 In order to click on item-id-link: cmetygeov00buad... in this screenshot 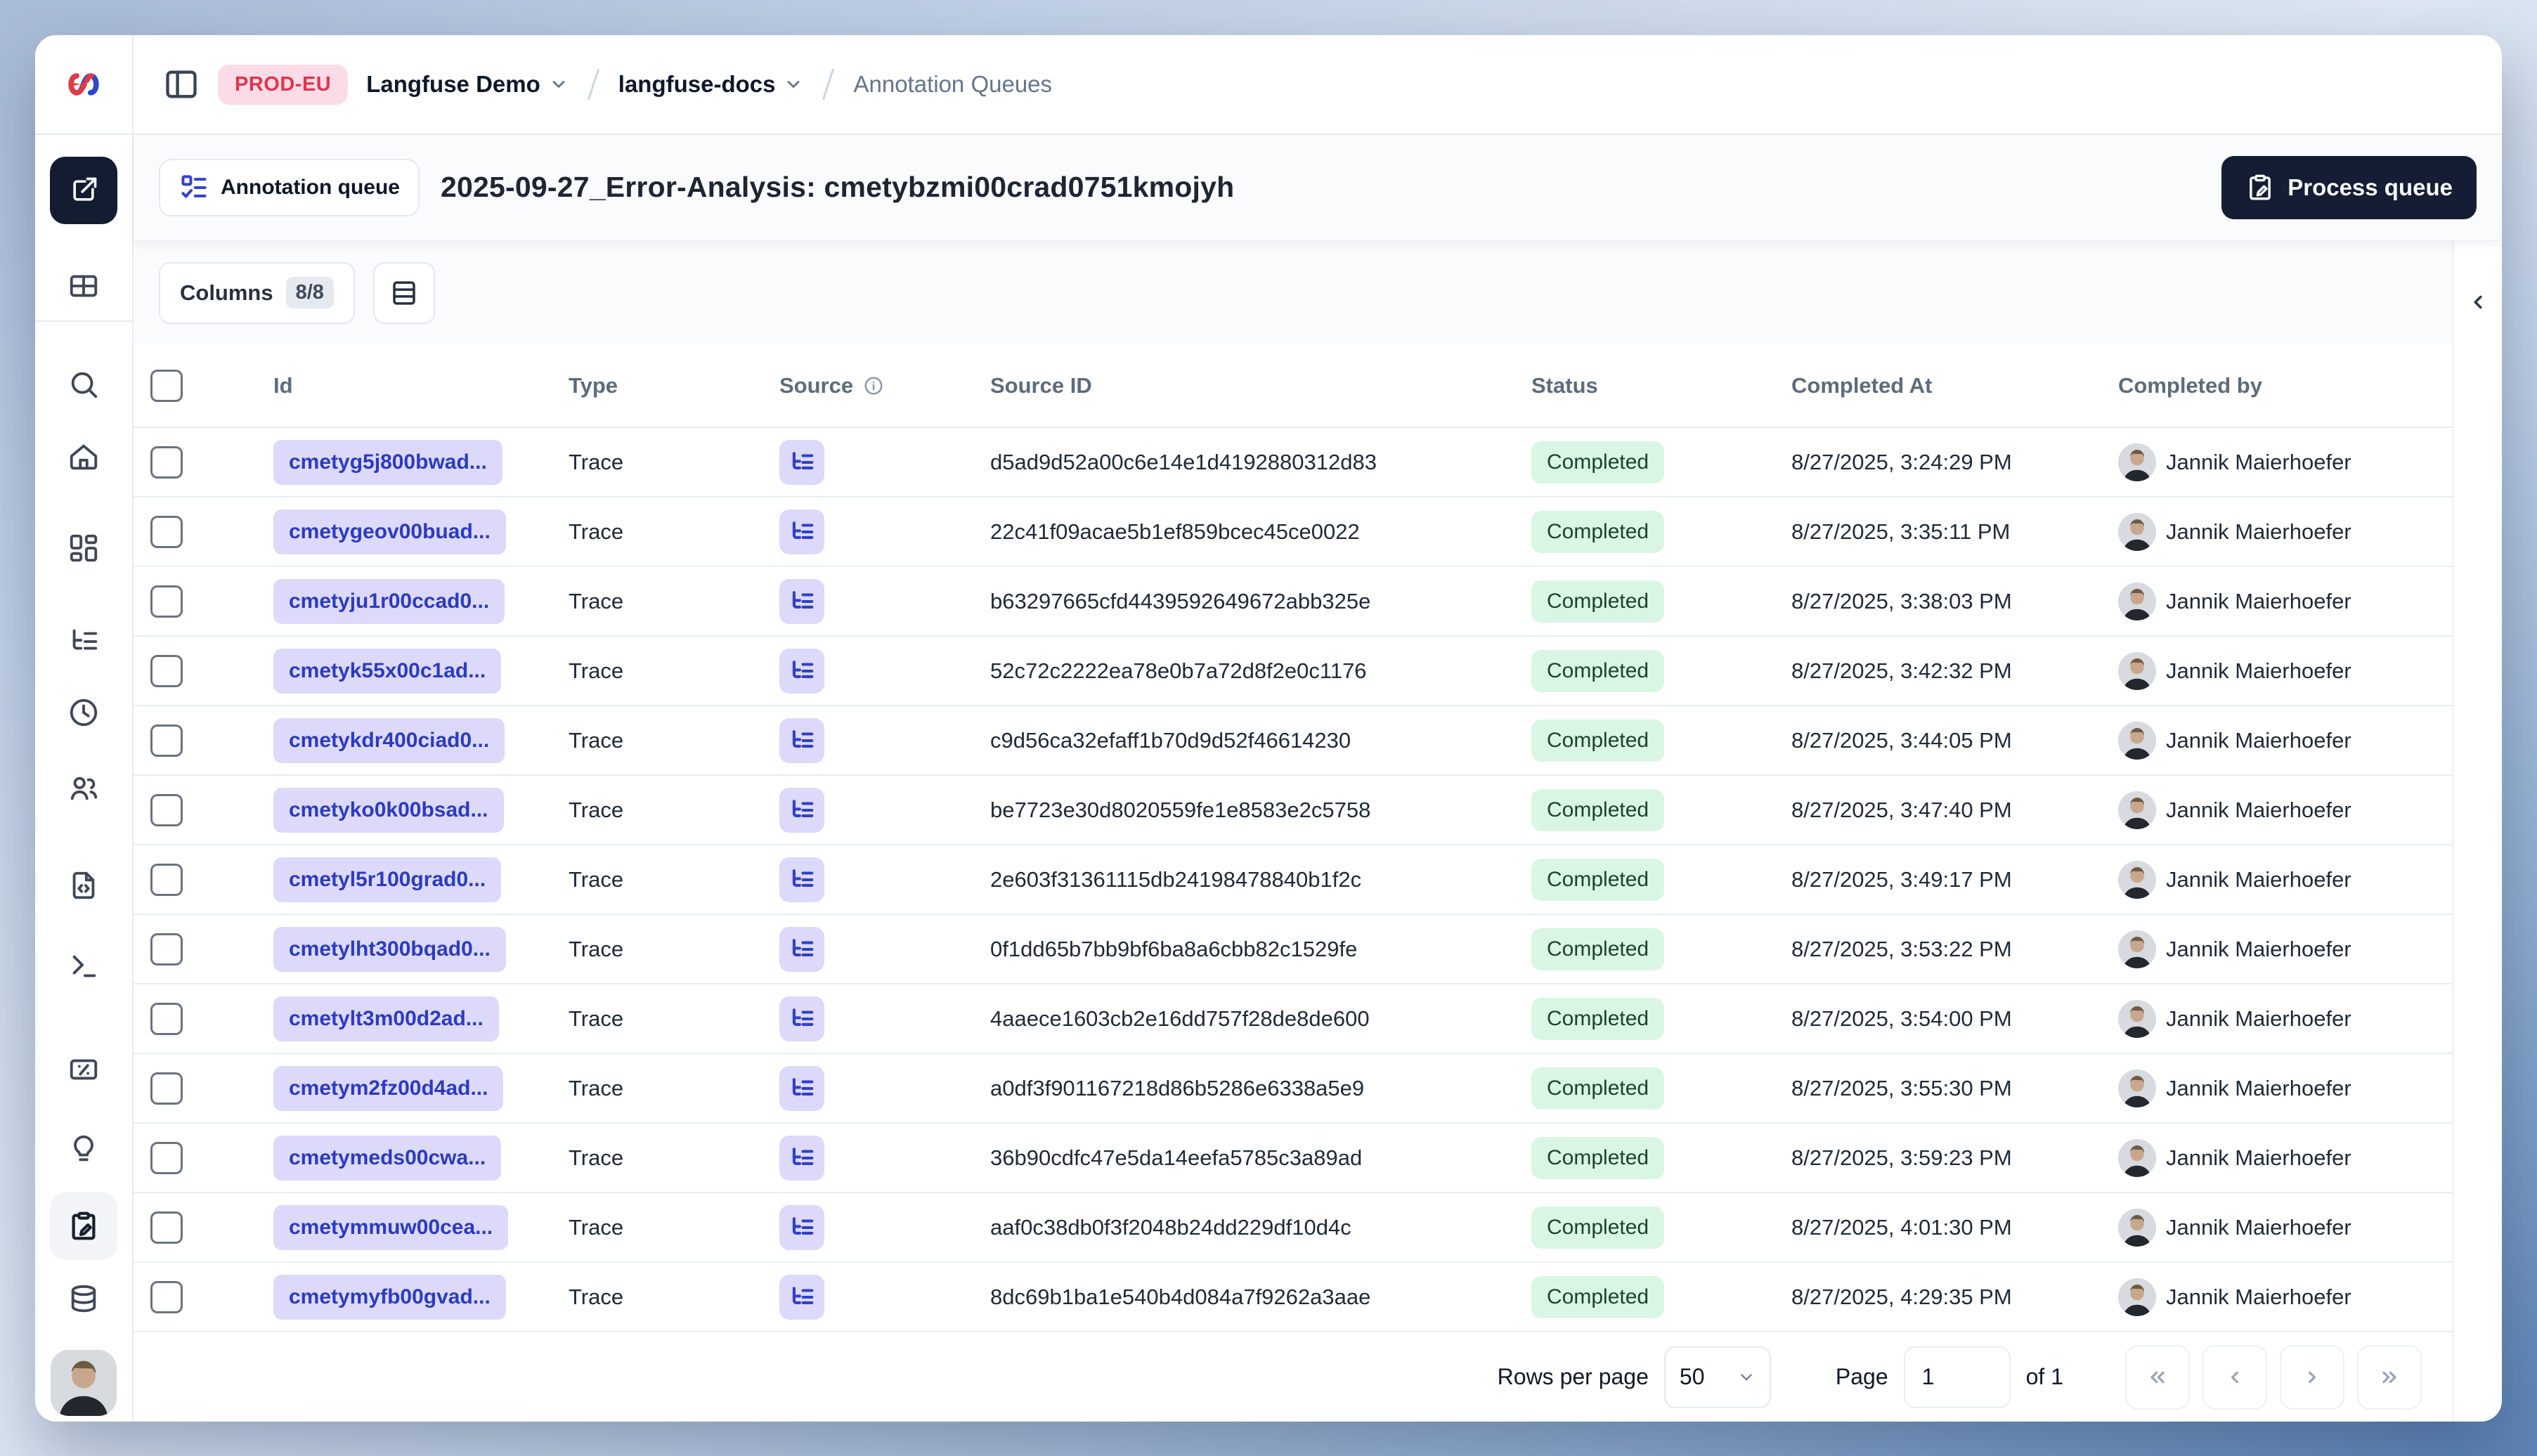, I will do `click(390, 531)`.